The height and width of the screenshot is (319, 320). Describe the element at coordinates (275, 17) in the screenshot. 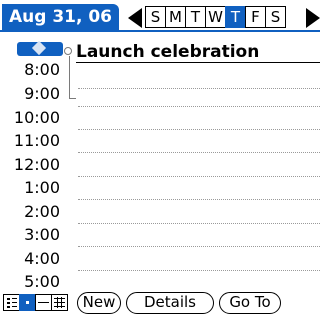

I see `weekday-sat: S` at that location.